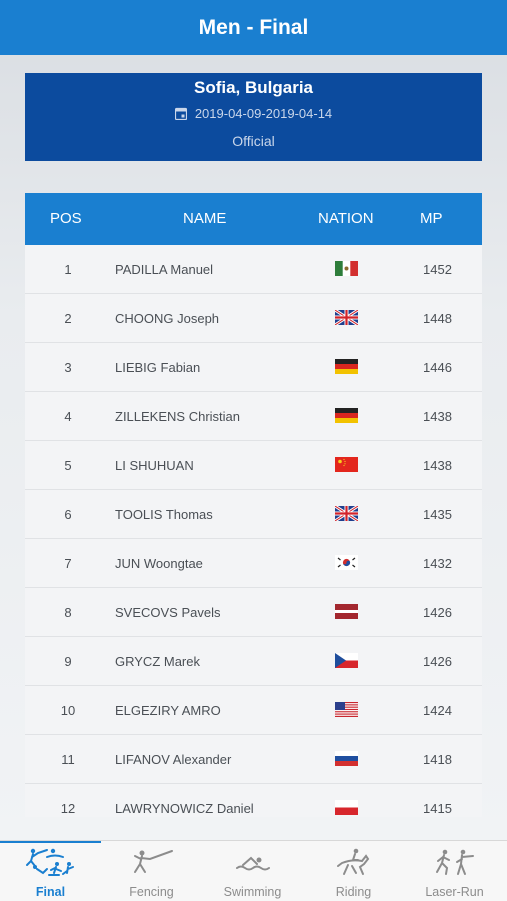 This screenshot has height=901, width=507. Describe the element at coordinates (346, 268) in the screenshot. I see `flag-mex-icon` at that location.